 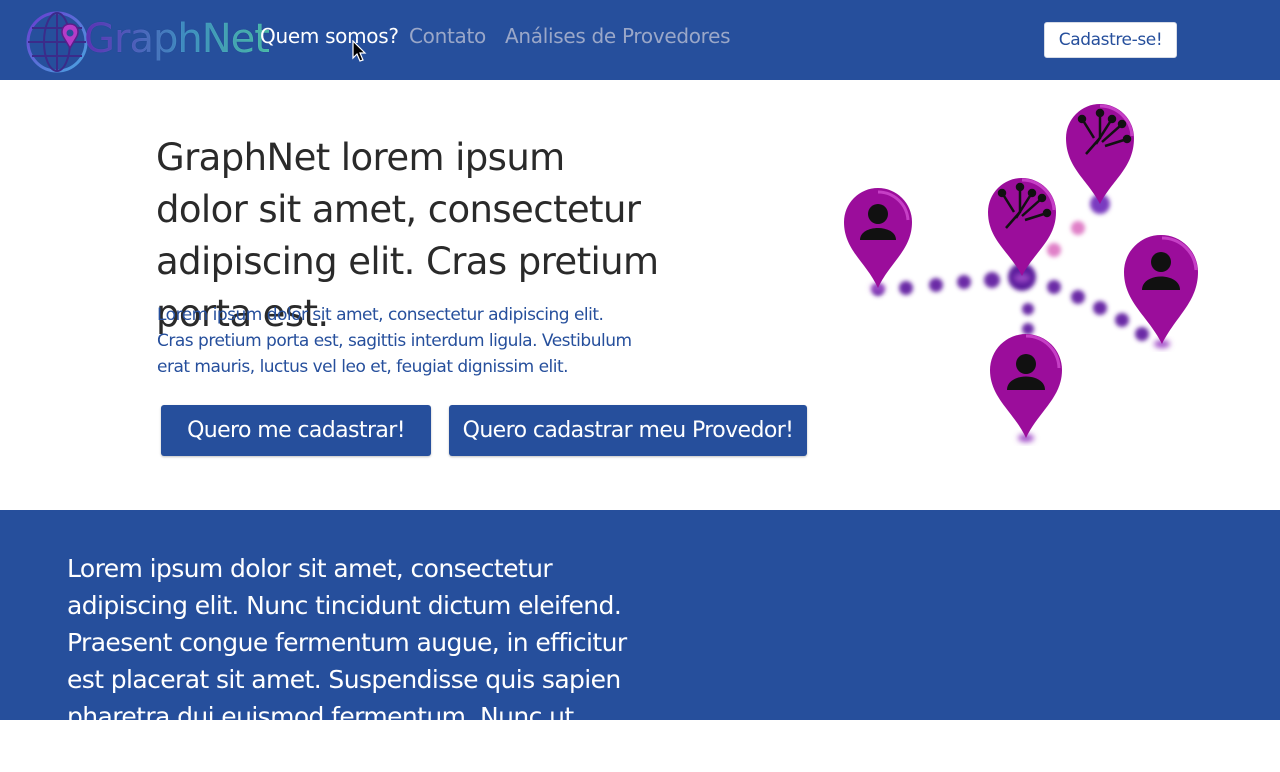 I want to click on graphnet-logo: GraphNet, so click(x=148, y=41).